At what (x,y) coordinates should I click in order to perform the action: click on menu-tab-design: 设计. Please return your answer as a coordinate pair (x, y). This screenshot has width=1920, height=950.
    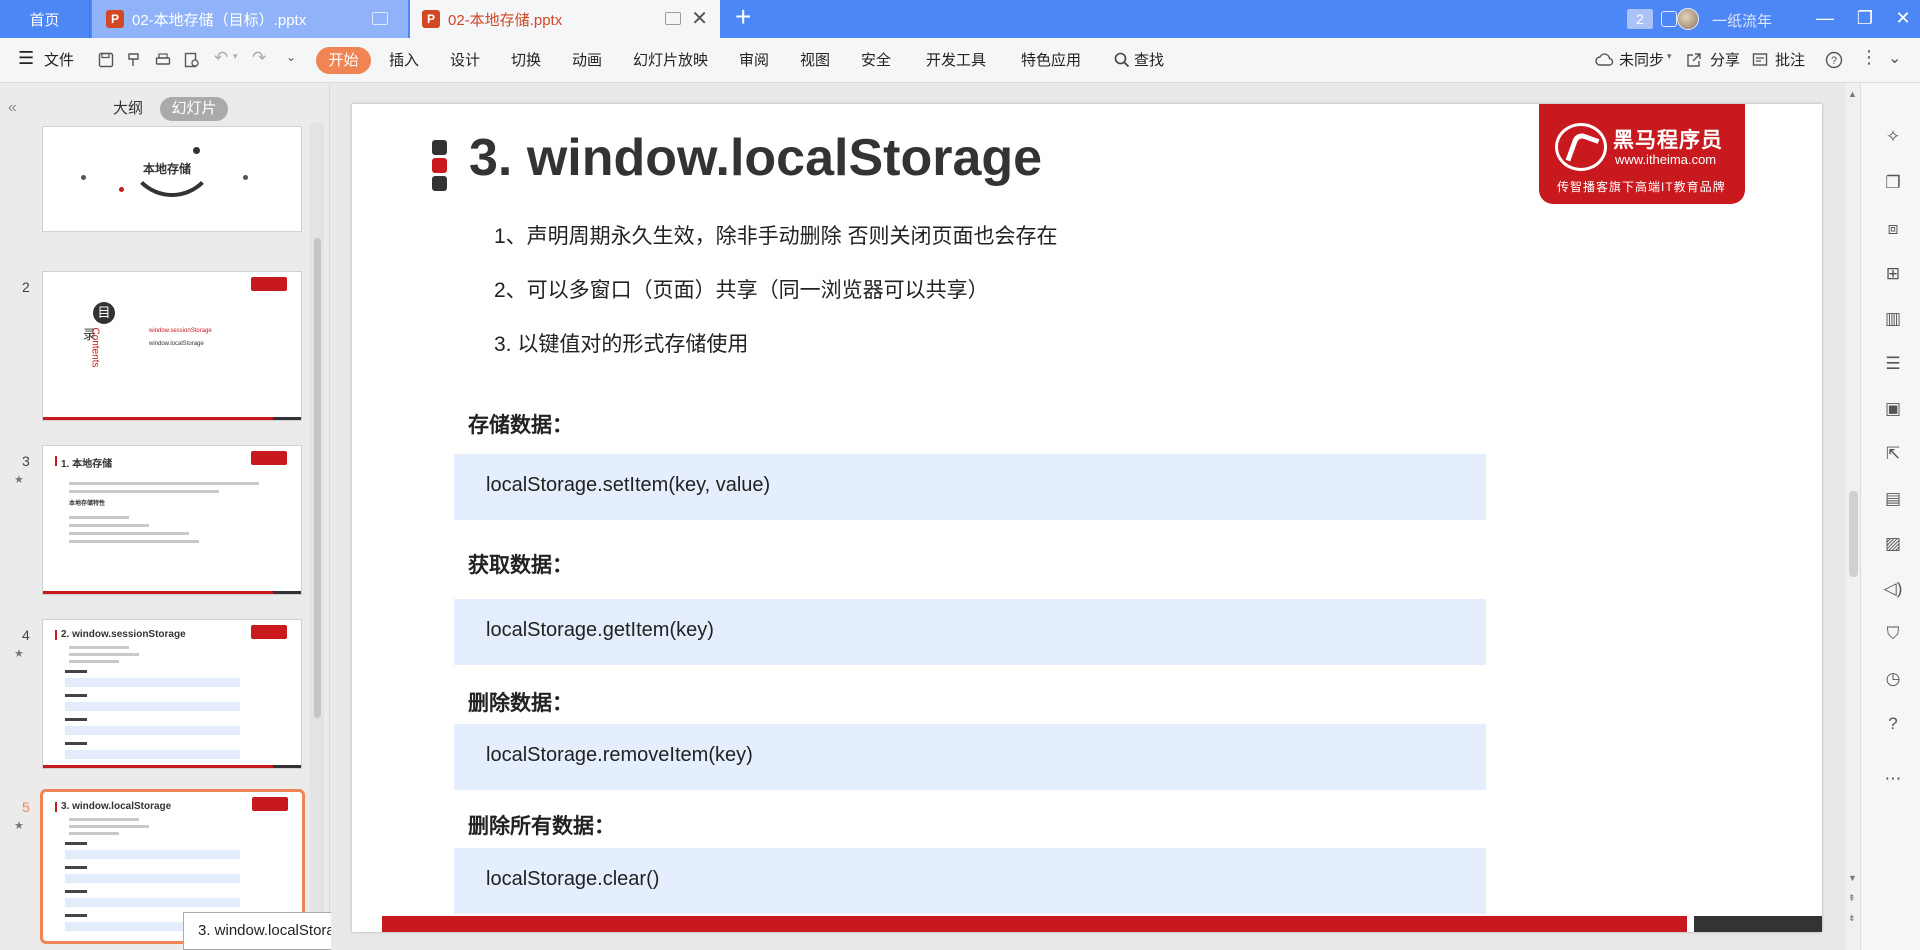
    Looking at the image, I should click on (465, 59).